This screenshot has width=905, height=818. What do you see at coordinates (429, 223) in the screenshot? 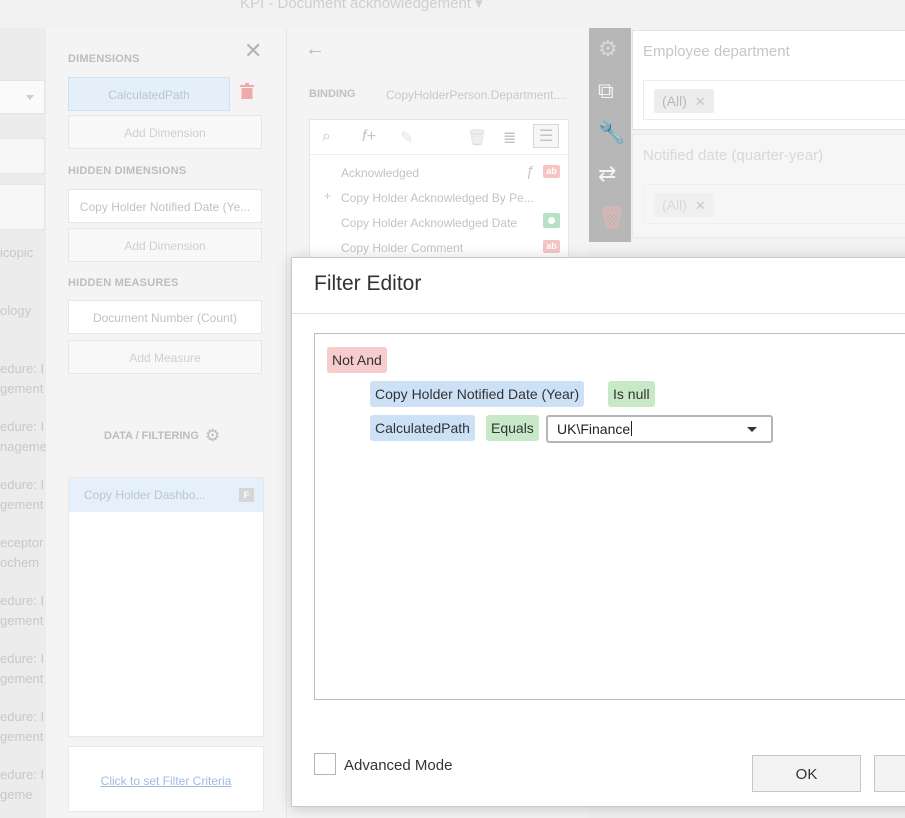
I see `field-item: Copy Holder Acknowledged Date` at bounding box center [429, 223].